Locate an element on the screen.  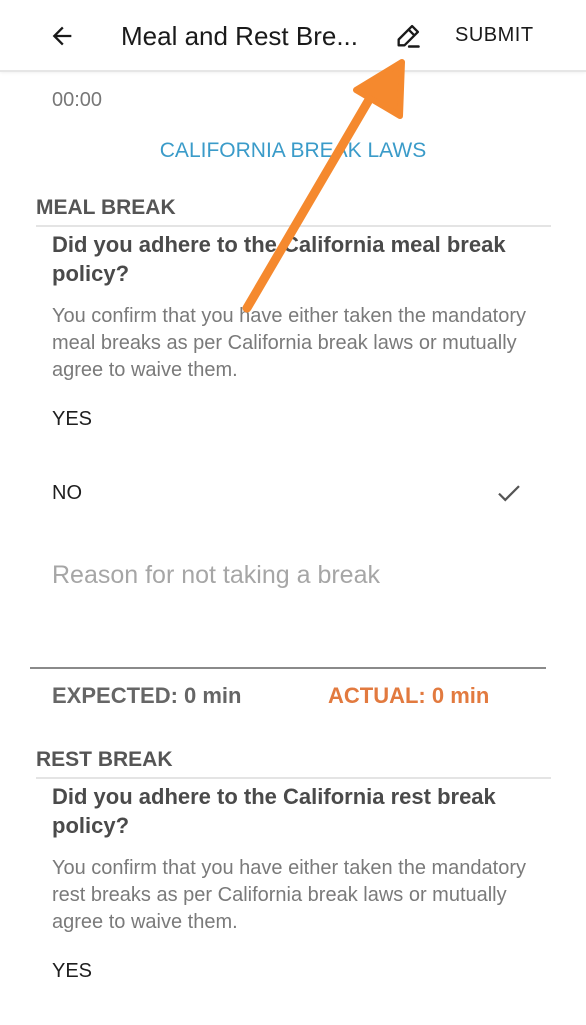
rest-break-section-header: REST BREAK is located at coordinates (293, 763).